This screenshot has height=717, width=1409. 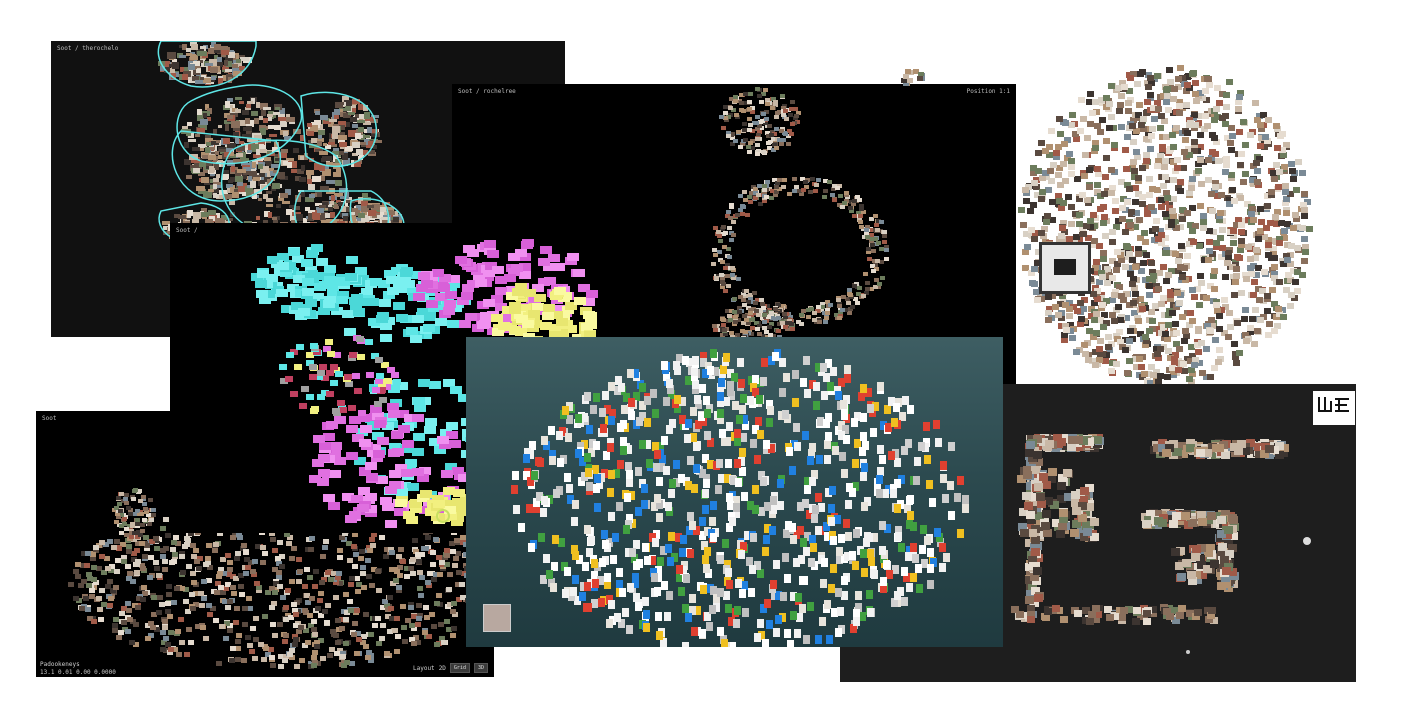 What do you see at coordinates (1065, 268) in the screenshot?
I see `app-window-icon` at bounding box center [1065, 268].